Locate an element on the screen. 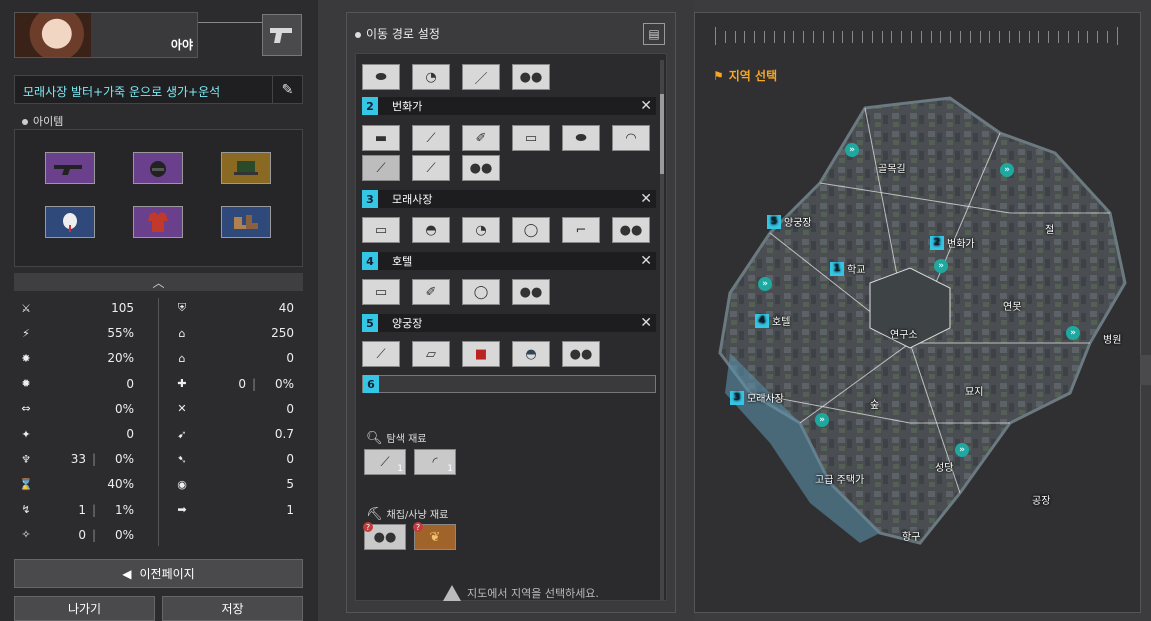  exit-button: 나가기 is located at coordinates (84, 608).